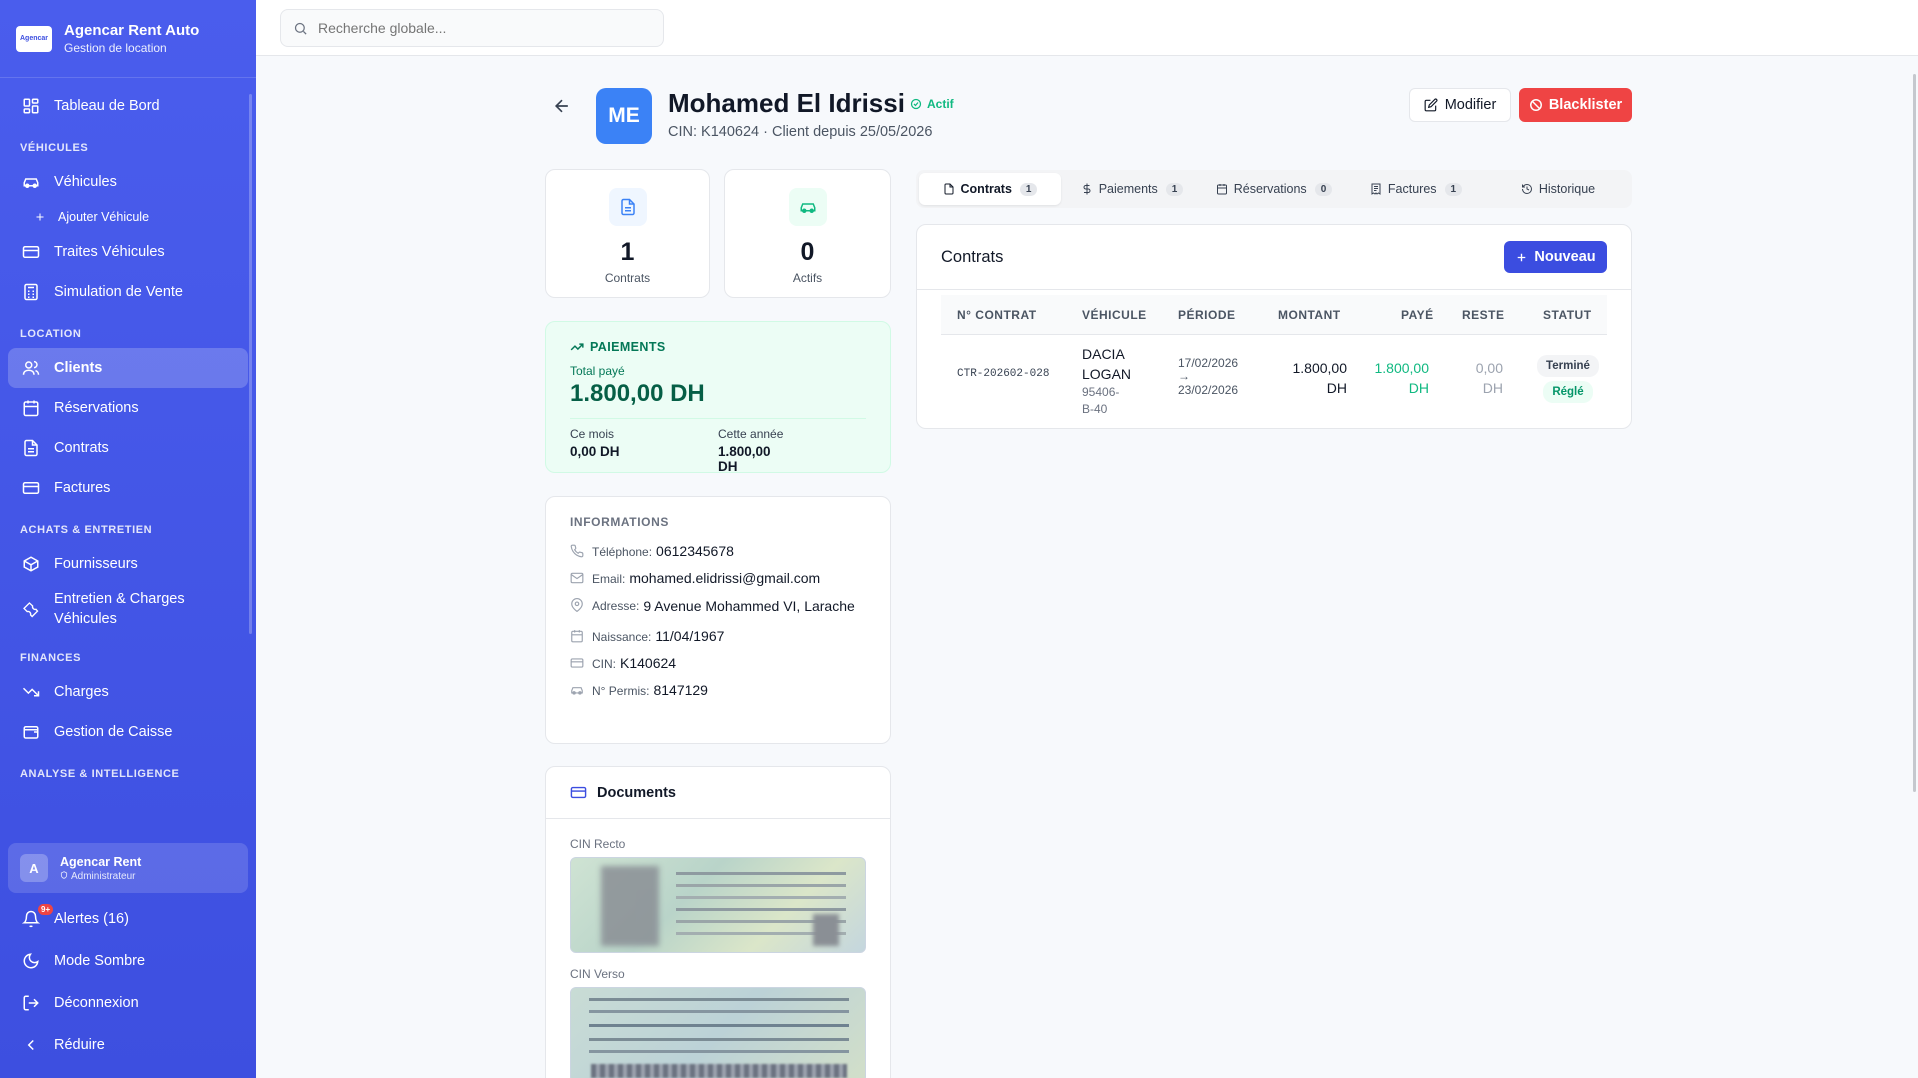 The height and width of the screenshot is (1078, 1918). What do you see at coordinates (128, 919) in the screenshot?
I see `sidebar-item-alerts: 9+ Alertes (16)` at bounding box center [128, 919].